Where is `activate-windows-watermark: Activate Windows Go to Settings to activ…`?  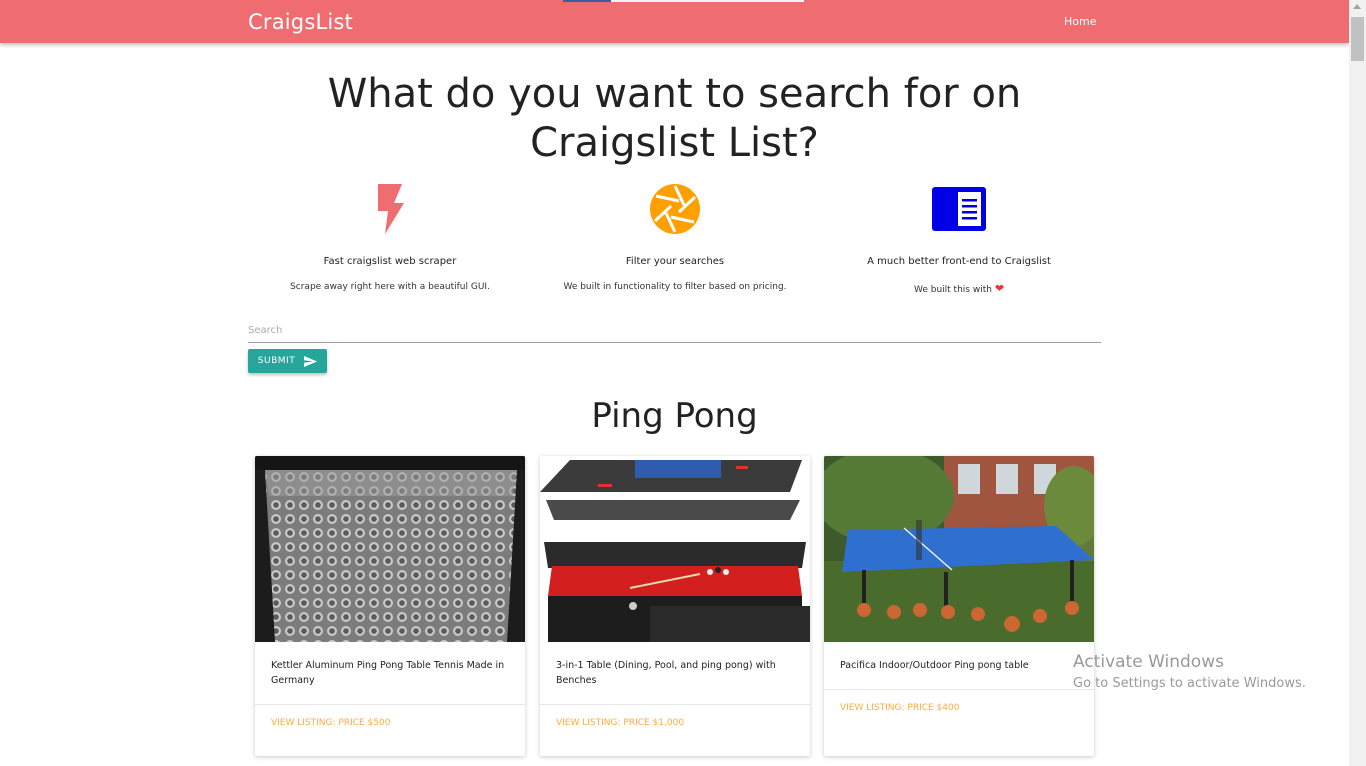
activate-windows-watermark: Activate Windows Go to Settings to activ… is located at coordinates (1189, 671).